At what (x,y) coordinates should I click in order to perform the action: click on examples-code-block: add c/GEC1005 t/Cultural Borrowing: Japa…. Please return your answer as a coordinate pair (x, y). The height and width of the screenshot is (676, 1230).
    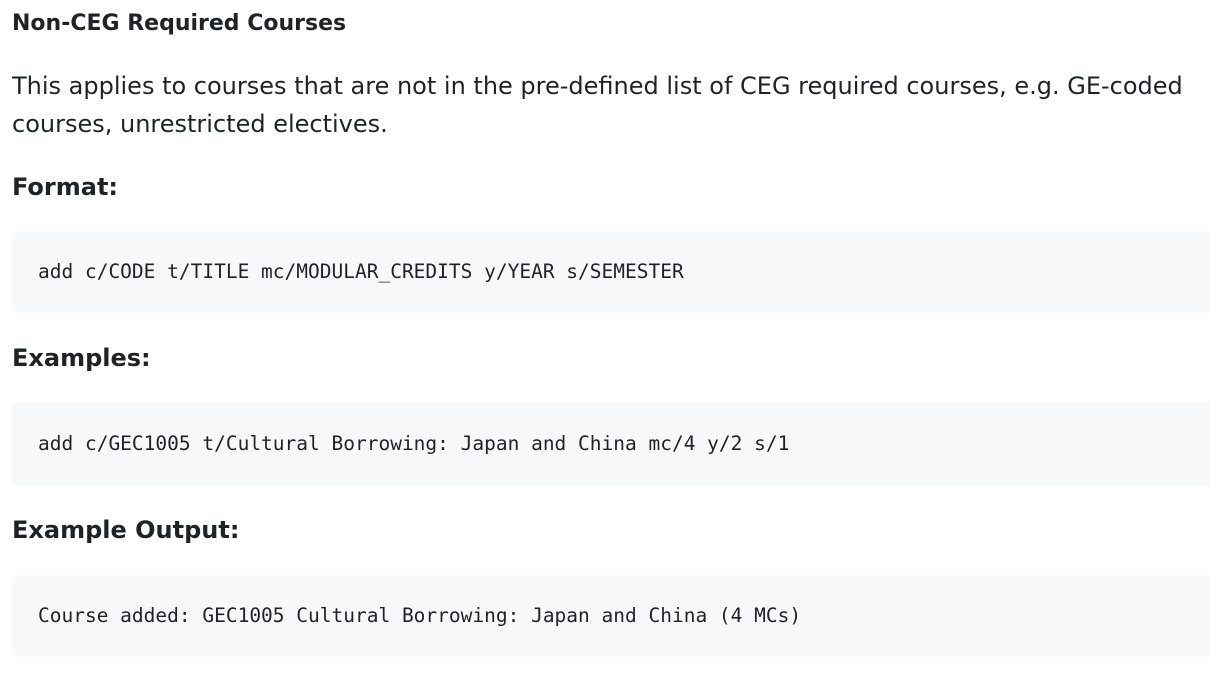
    Looking at the image, I should click on (611, 444).